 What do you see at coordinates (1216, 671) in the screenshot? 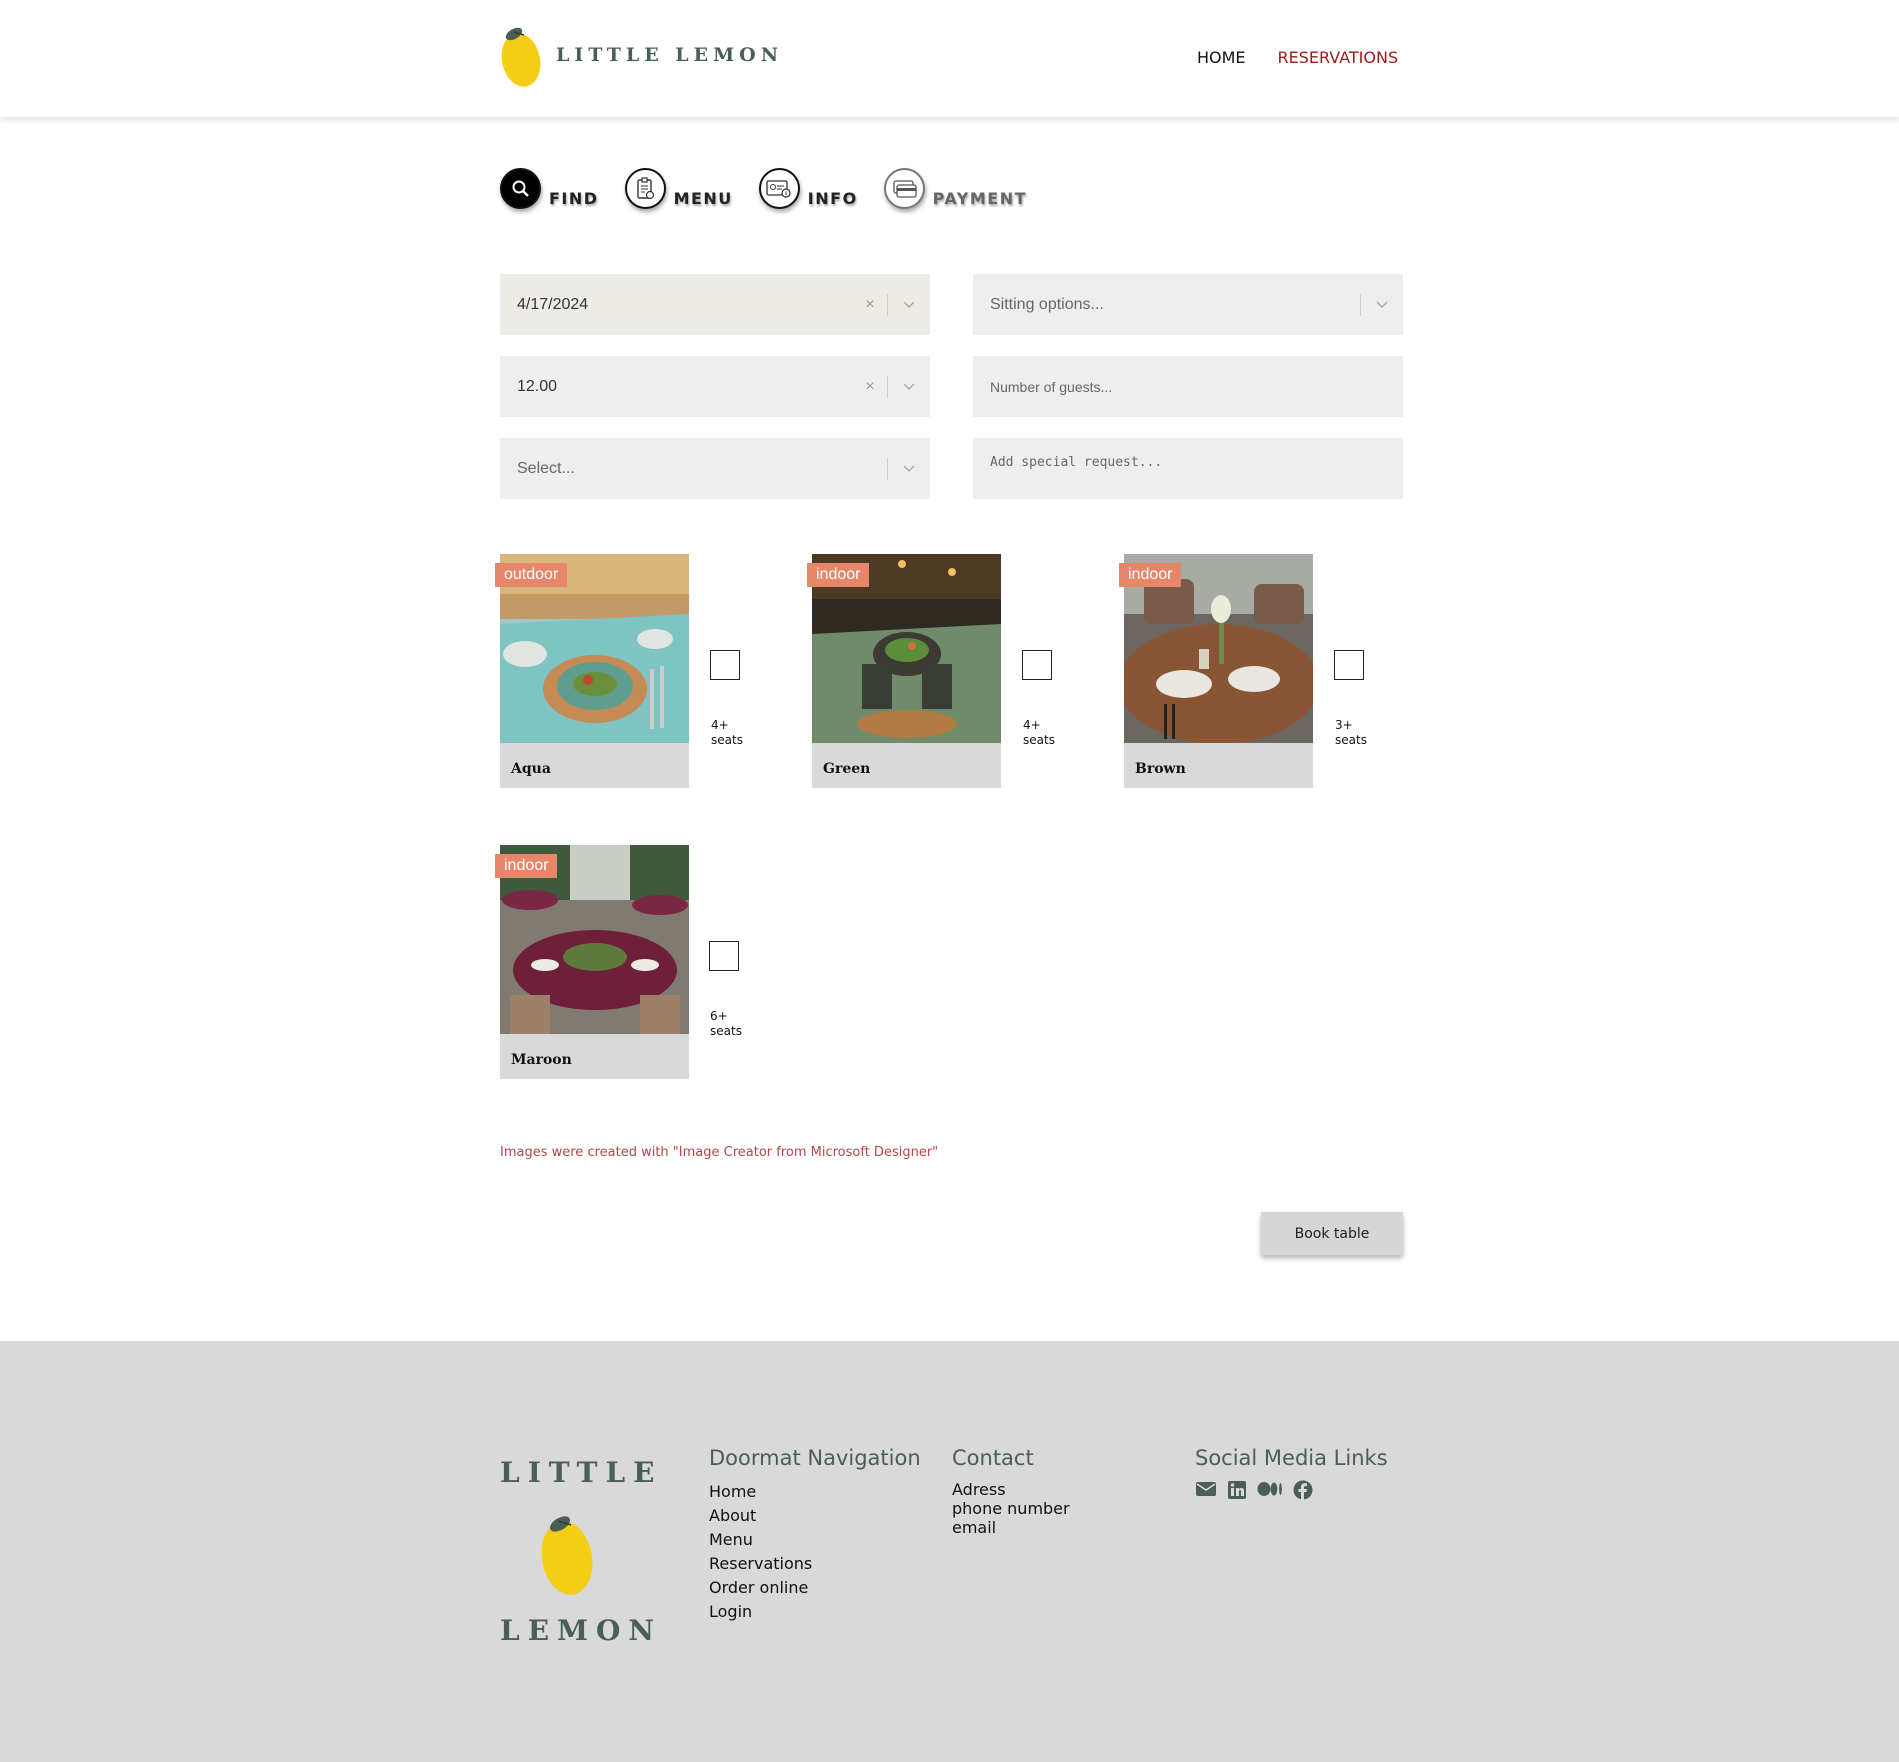
I see `table-card-brown: indoor Brown` at bounding box center [1216, 671].